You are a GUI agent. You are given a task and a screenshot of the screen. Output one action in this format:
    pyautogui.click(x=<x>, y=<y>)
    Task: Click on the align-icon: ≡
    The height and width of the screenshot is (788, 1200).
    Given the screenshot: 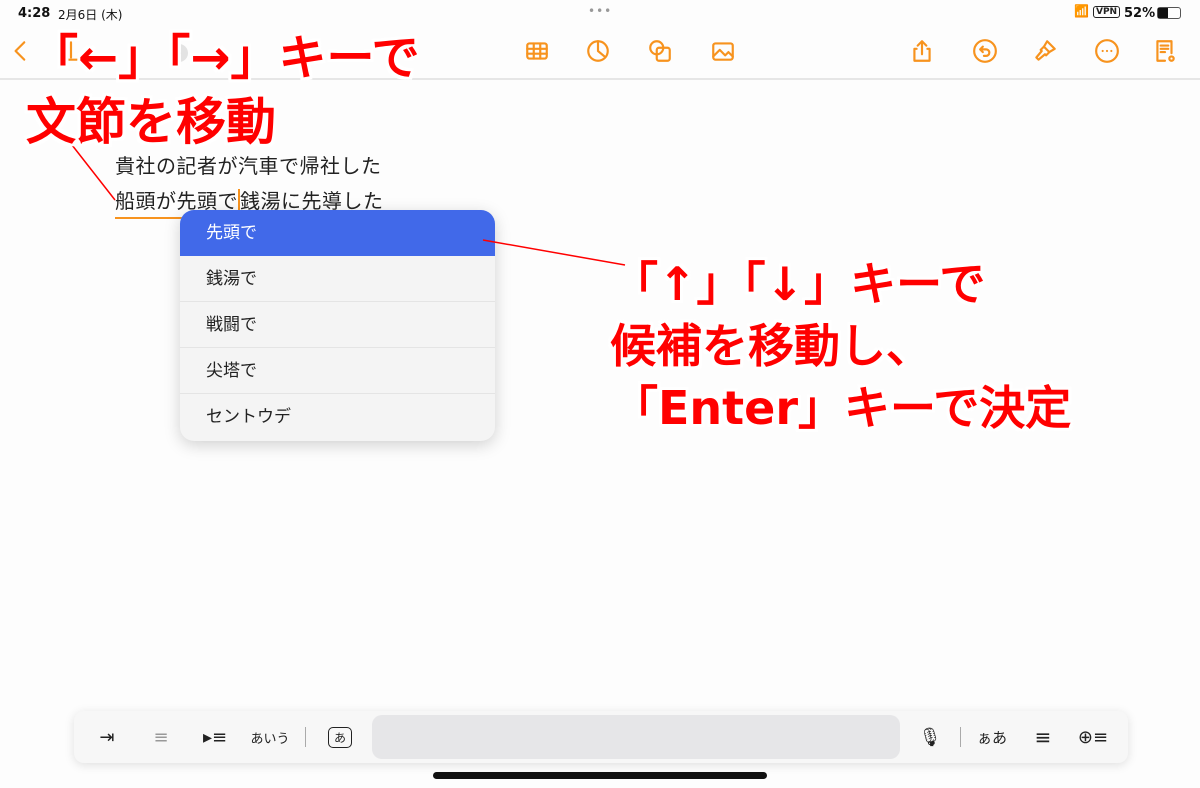 What is the action you would take?
    pyautogui.click(x=1043, y=737)
    